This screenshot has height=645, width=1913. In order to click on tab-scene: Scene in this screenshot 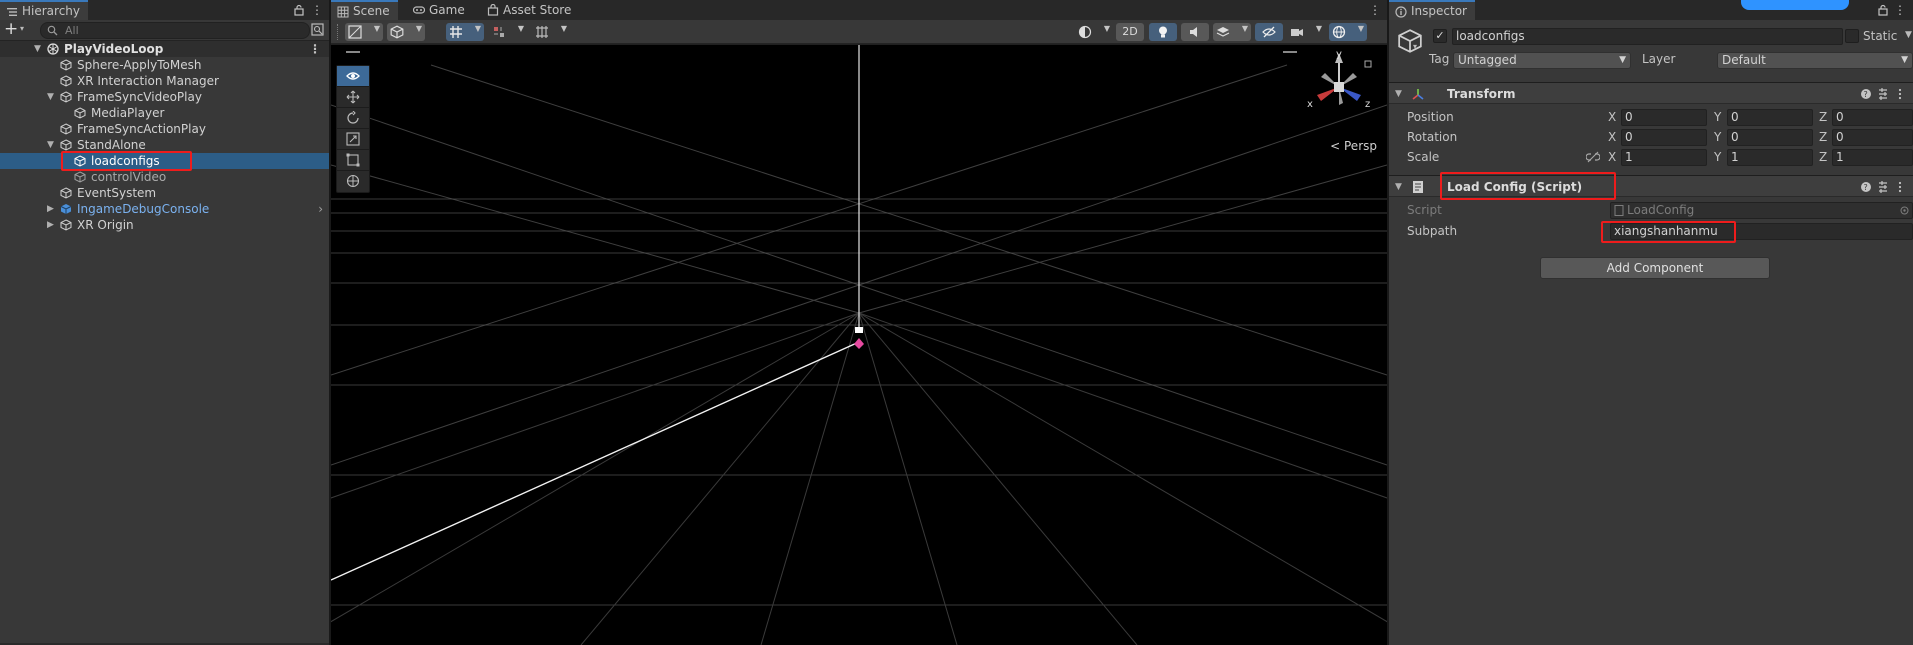, I will do `click(364, 10)`.